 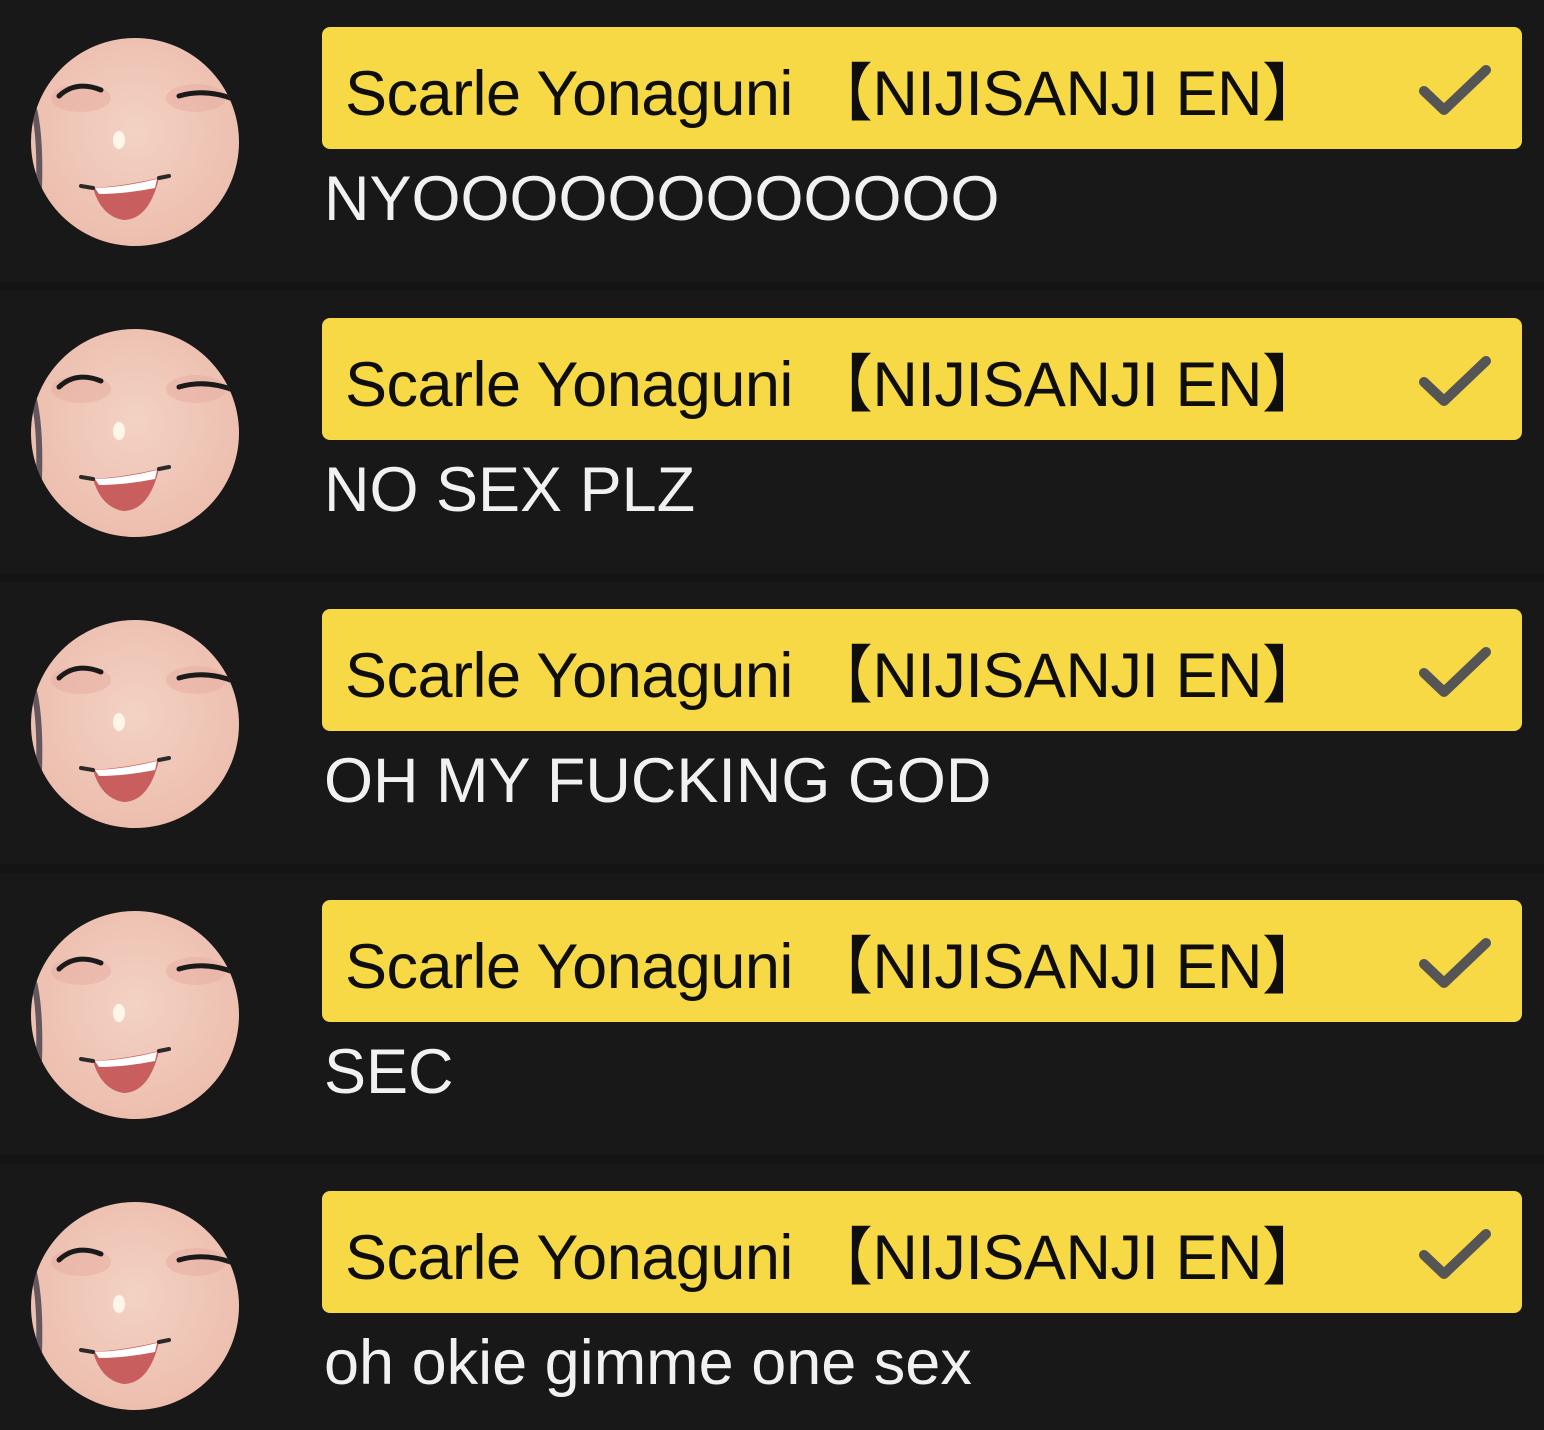 I want to click on message-text: NYOOOOOOOOOOOO, so click(x=662, y=199).